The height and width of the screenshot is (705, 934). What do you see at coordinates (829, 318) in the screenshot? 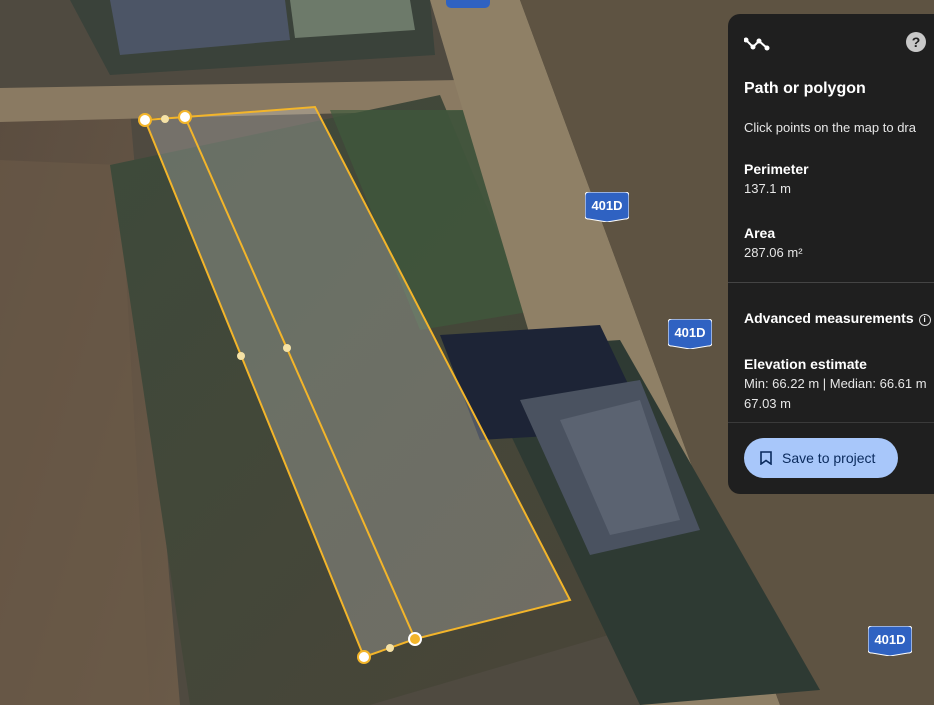
I see `advanced-measurements-label: Advanced measurements` at bounding box center [829, 318].